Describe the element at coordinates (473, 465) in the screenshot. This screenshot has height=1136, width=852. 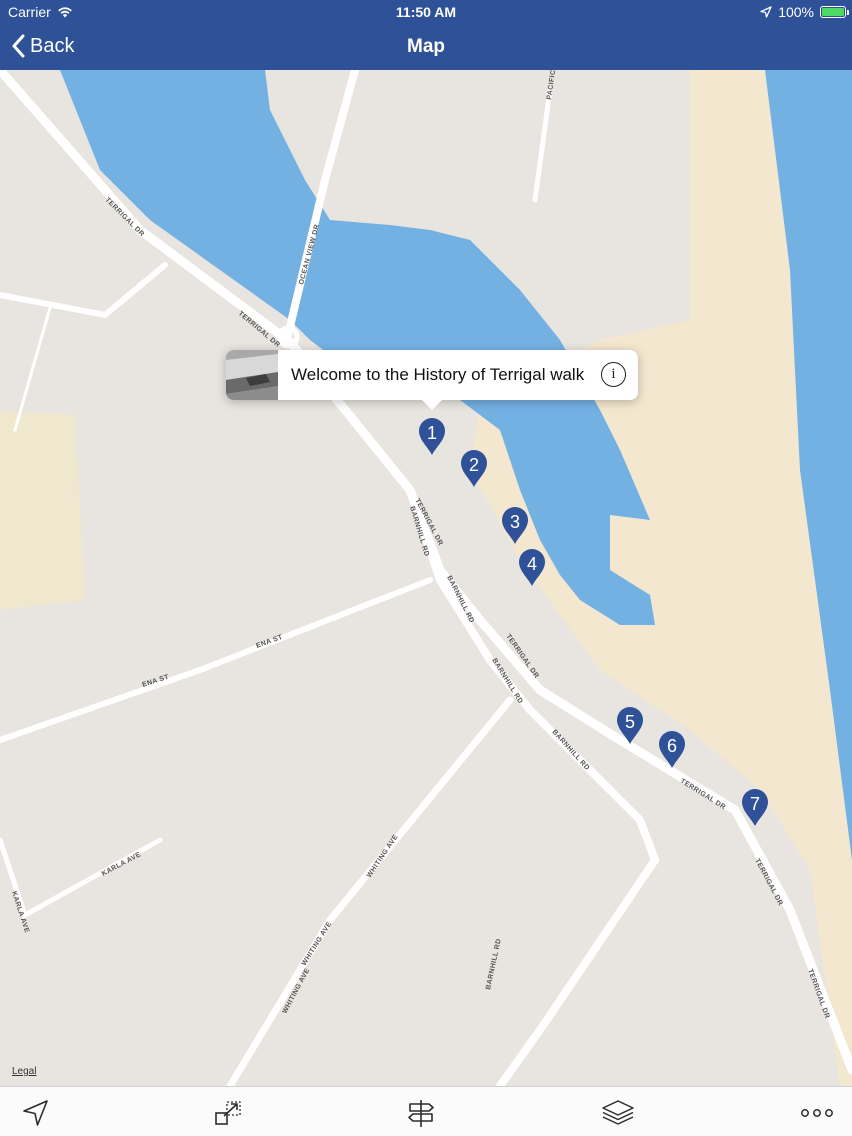
I see `pin-number: 2` at that location.